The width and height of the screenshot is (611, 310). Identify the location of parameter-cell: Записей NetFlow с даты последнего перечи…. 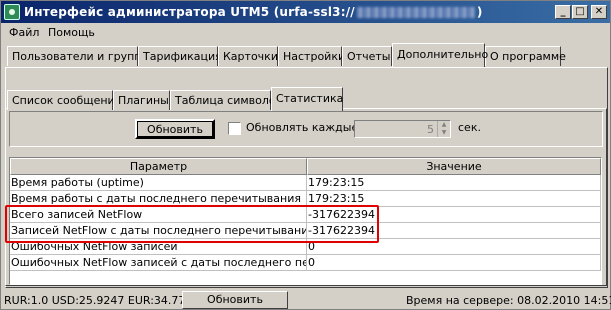
(158, 231).